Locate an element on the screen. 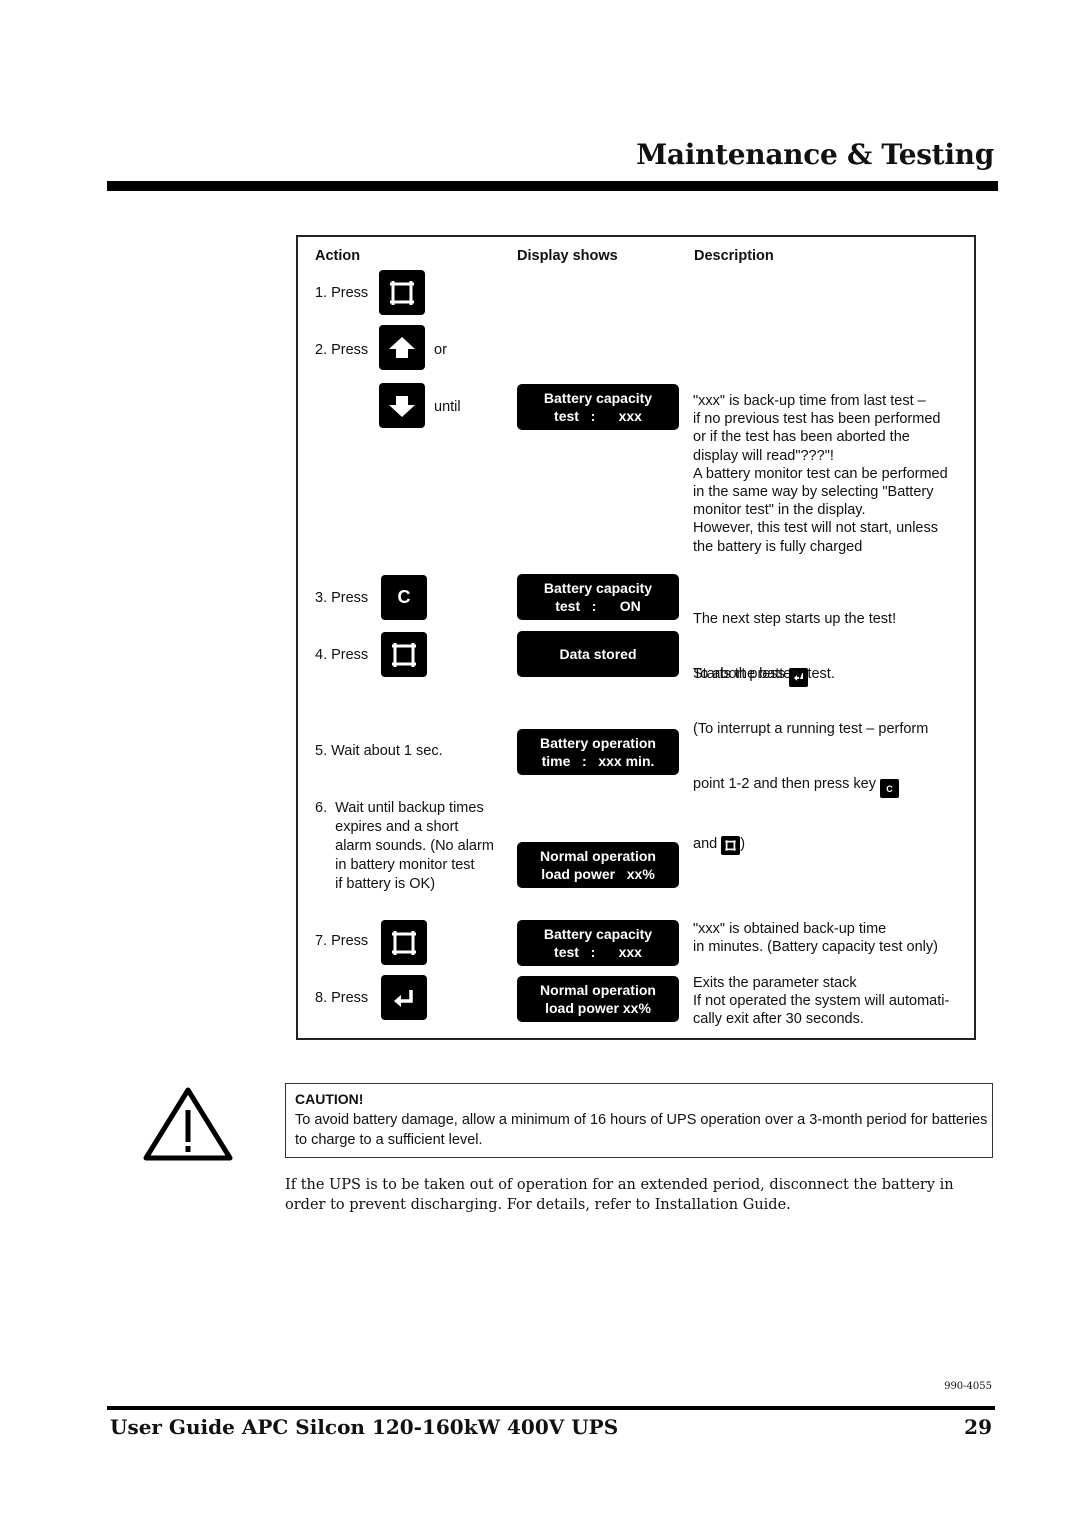  display-data-stored: Data stored is located at coordinates (598, 654).